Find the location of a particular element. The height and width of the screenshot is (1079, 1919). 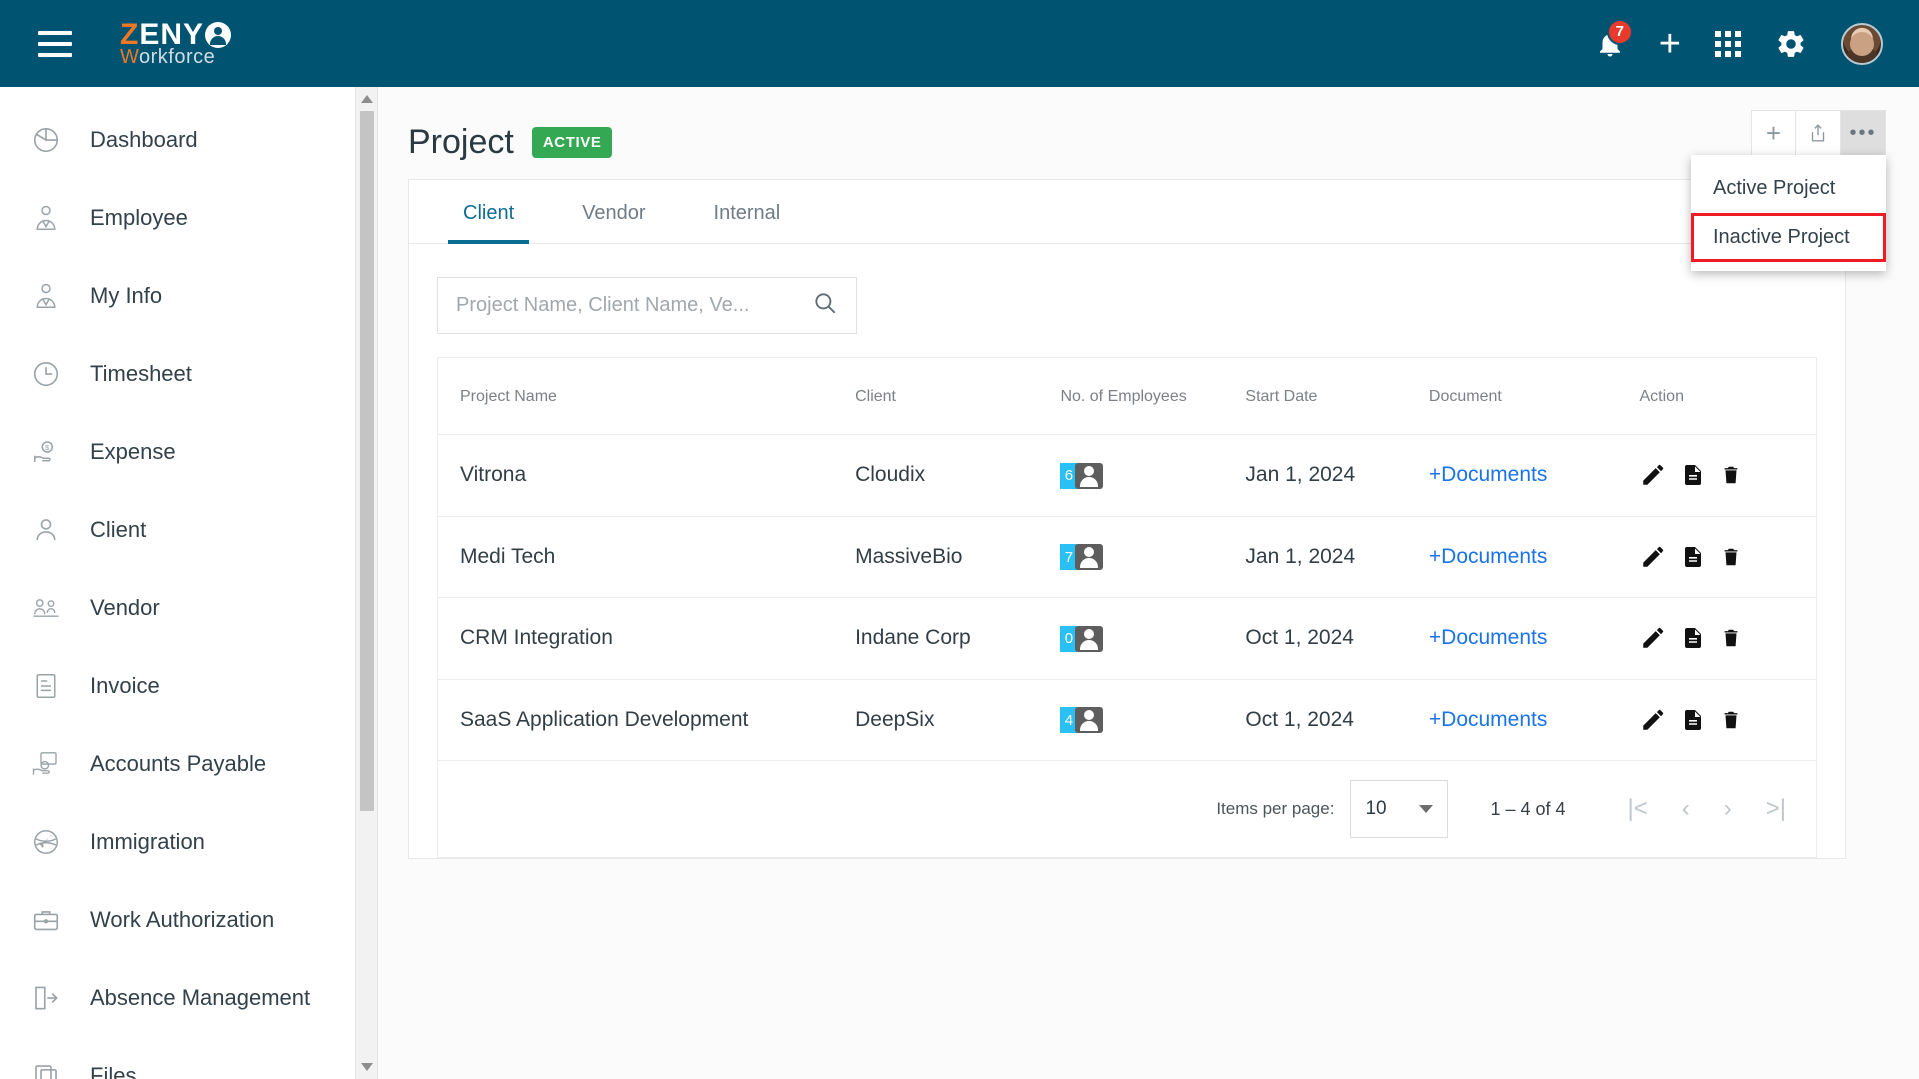

column-header-client: Client is located at coordinates (958, 396).